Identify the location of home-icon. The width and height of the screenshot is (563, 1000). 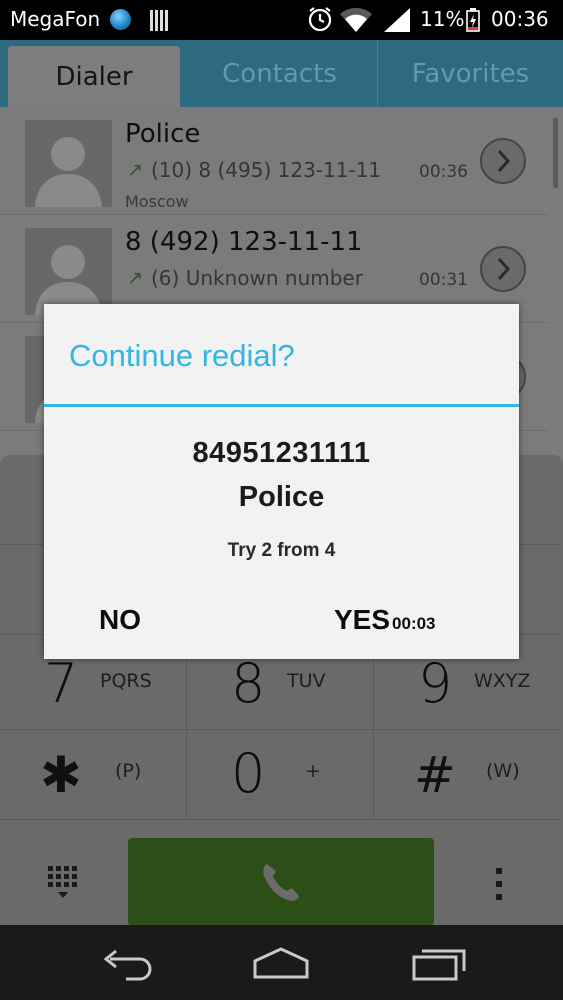
(281, 963).